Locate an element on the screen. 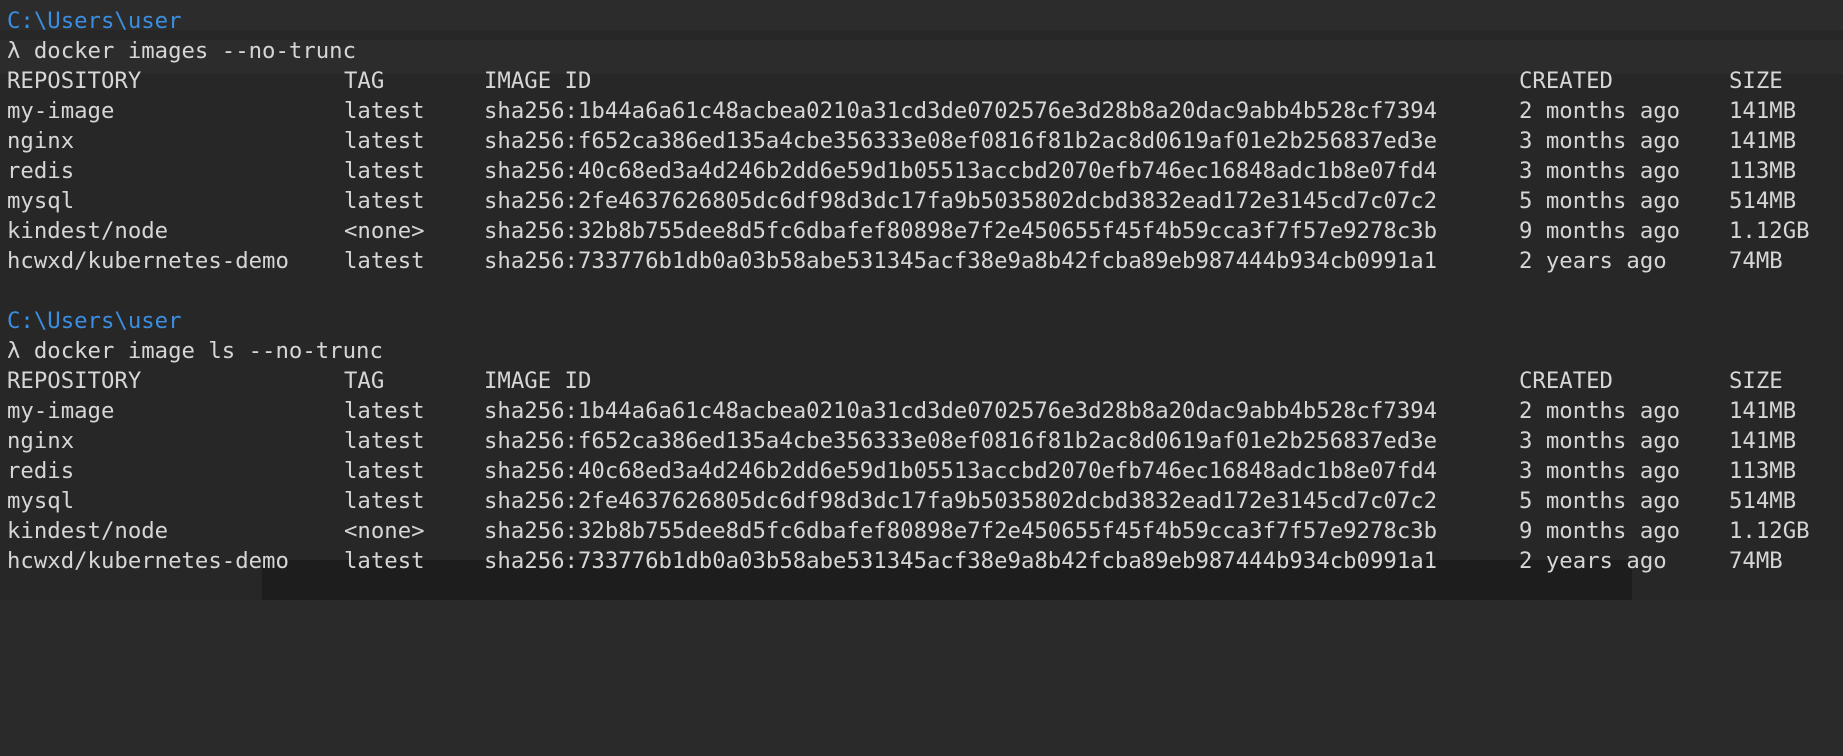  command-line: λ docker image ls --no-trunc is located at coordinates (195, 351).